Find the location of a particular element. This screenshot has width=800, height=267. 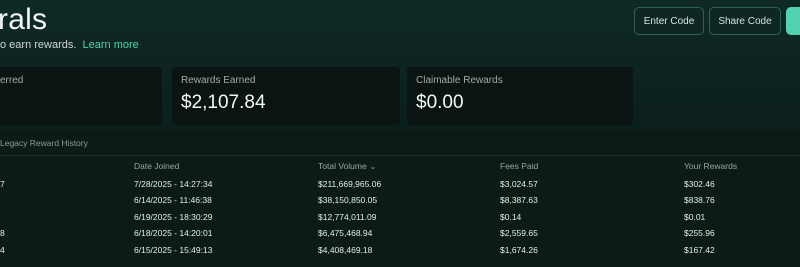

fees-paid-cell: $8,387.63 is located at coordinates (519, 200).